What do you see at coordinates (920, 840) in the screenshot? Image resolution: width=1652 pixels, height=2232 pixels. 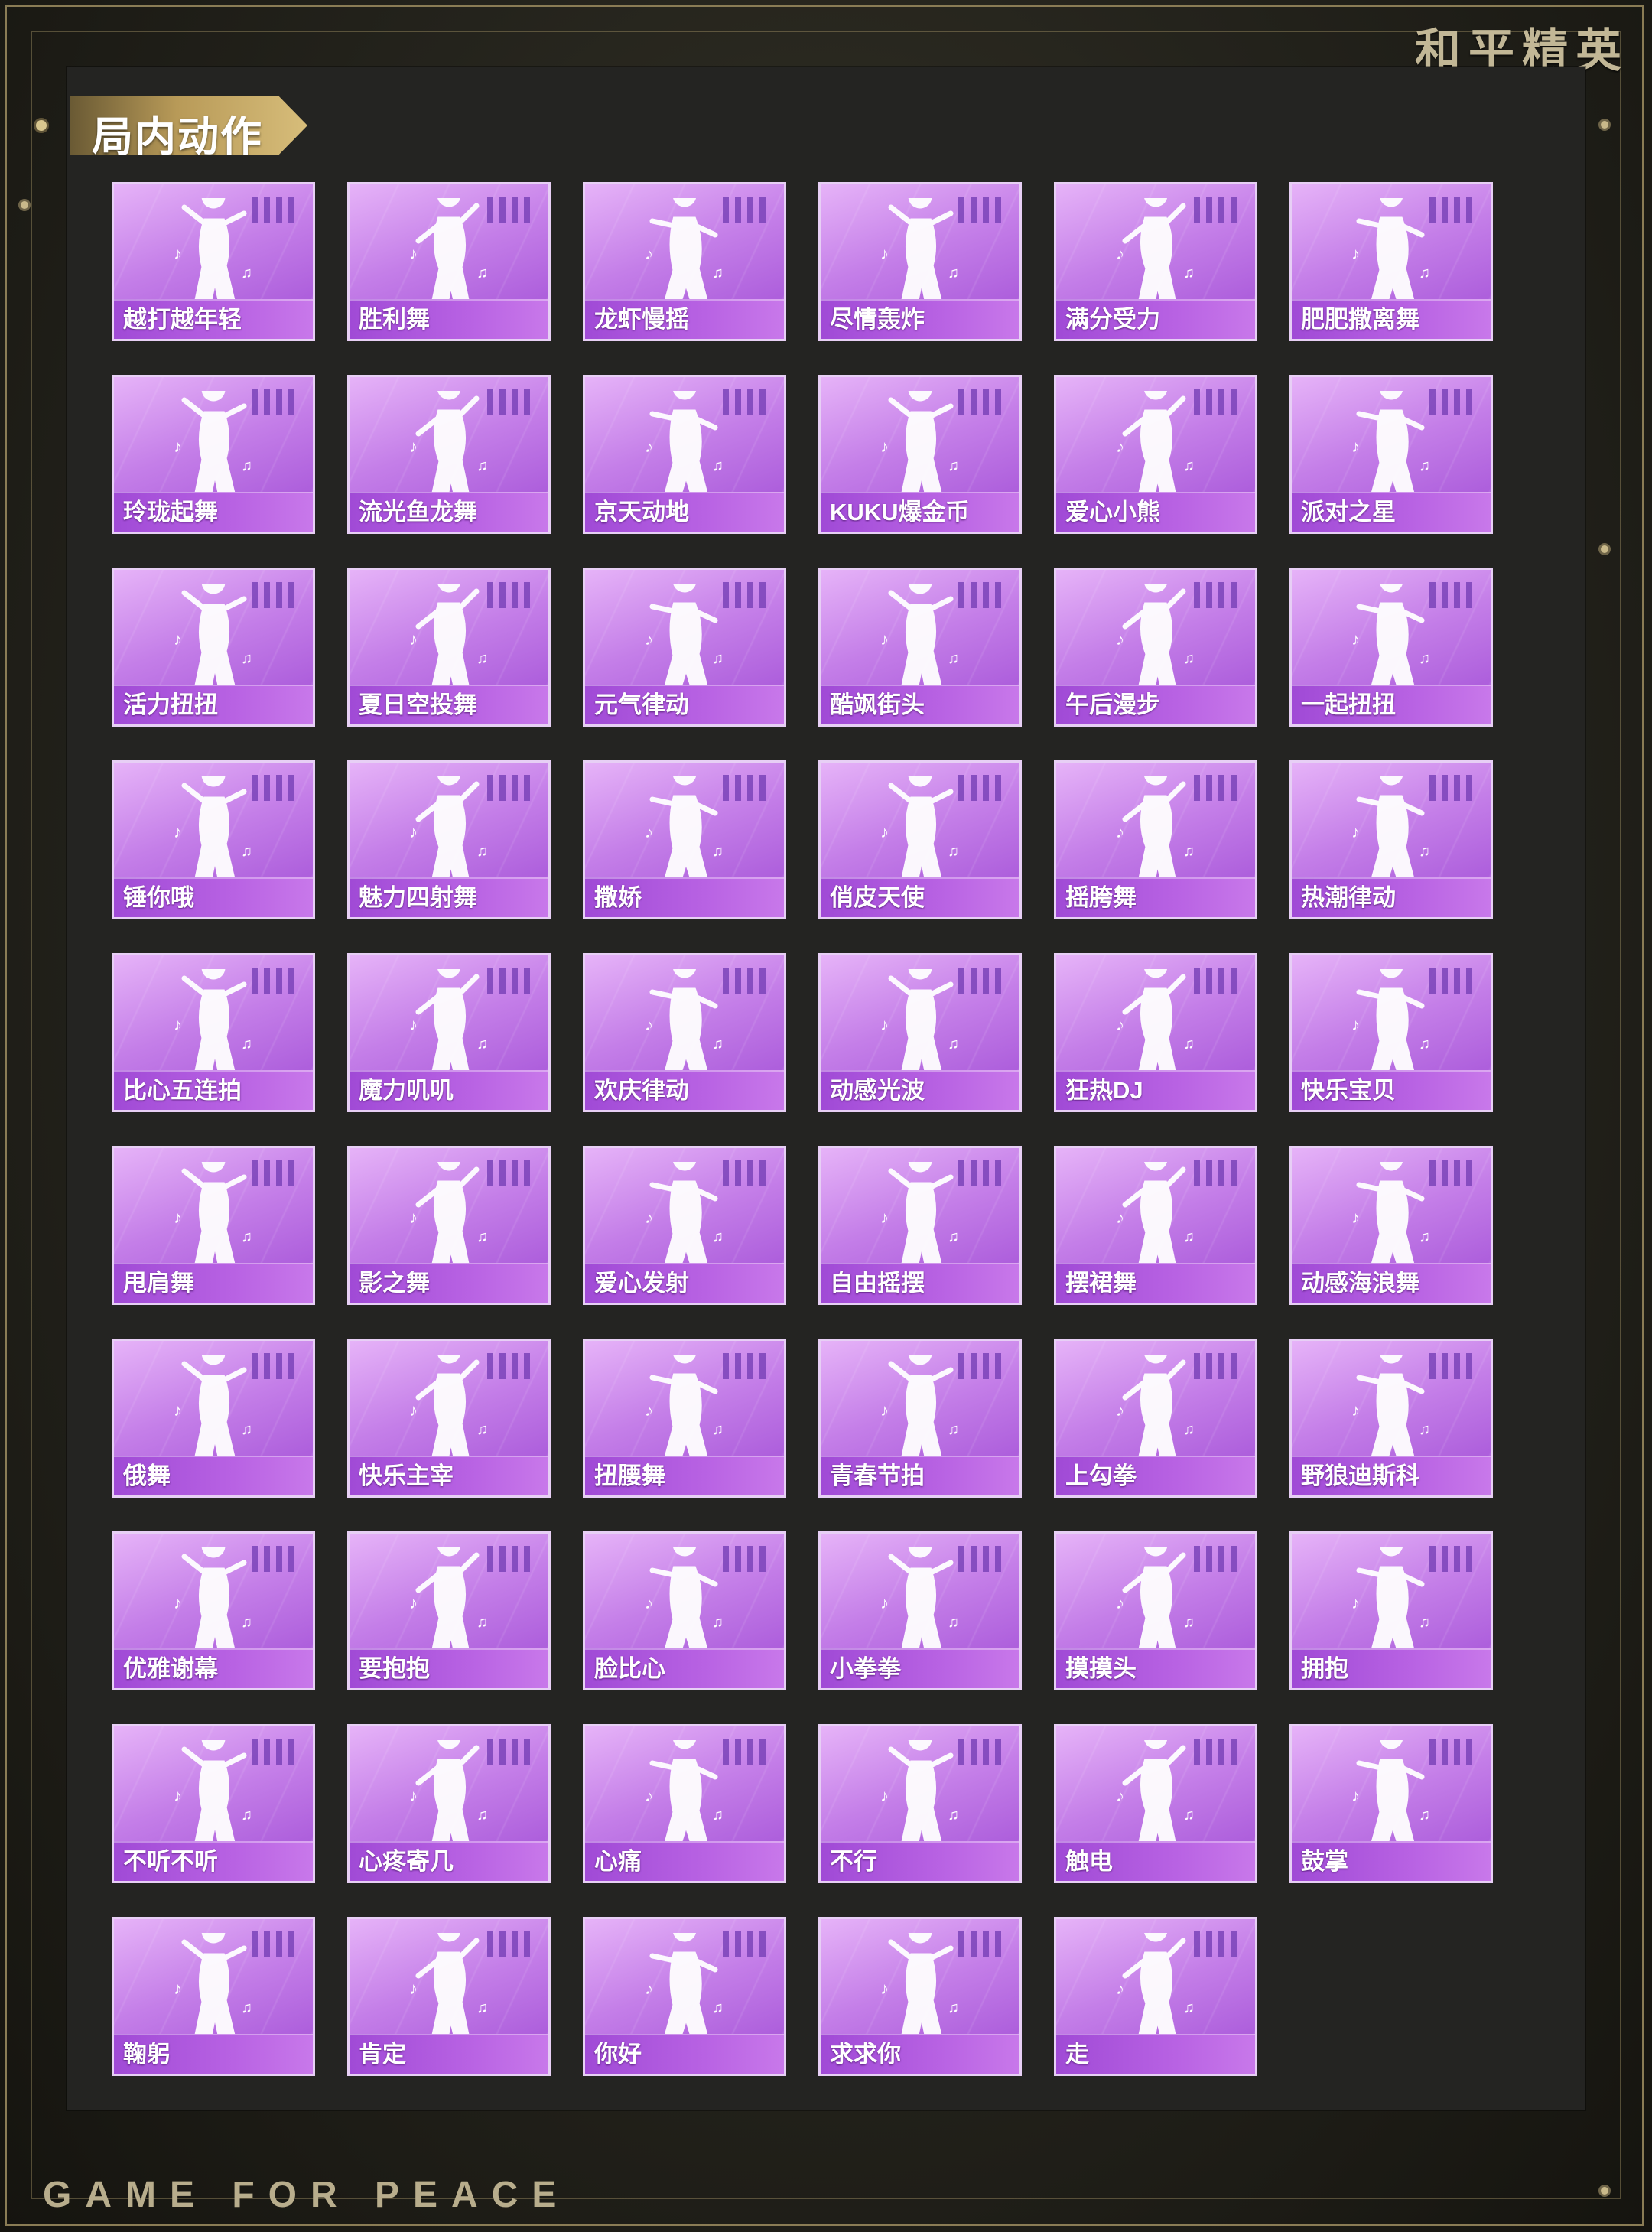 I see `emote-tile: ♪ ♫ 俏皮天使` at bounding box center [920, 840].